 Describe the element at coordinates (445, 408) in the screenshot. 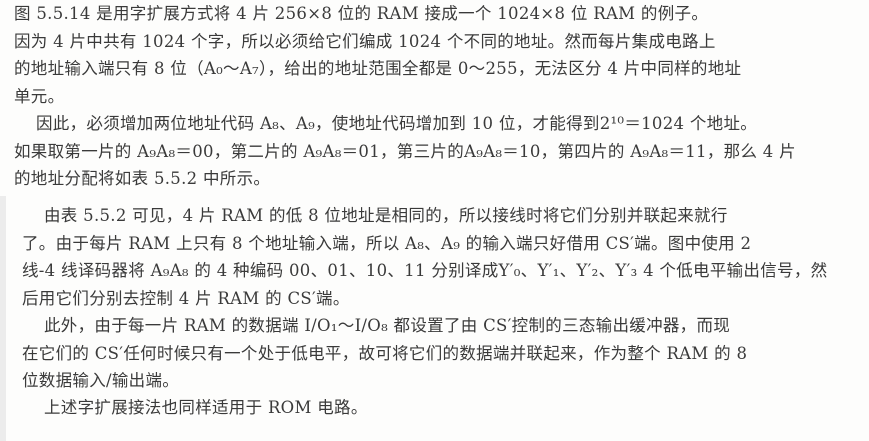

I see `paragraph-5: 上述字扩展接法也同样适用于 ROM 电路。` at that location.